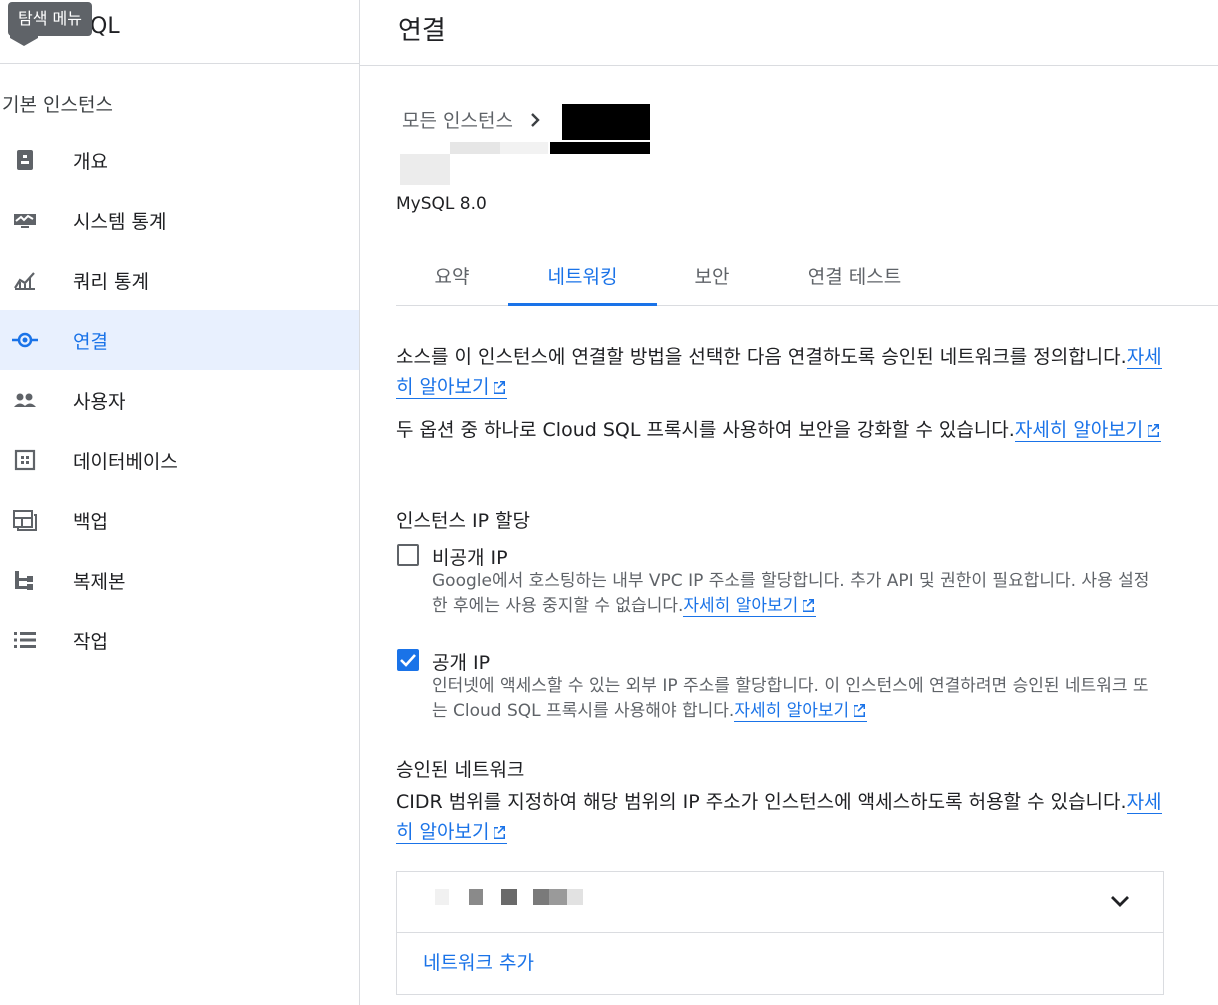 The height and width of the screenshot is (1005, 1218). I want to click on sidebar-item-users: 사용자, so click(179, 400).